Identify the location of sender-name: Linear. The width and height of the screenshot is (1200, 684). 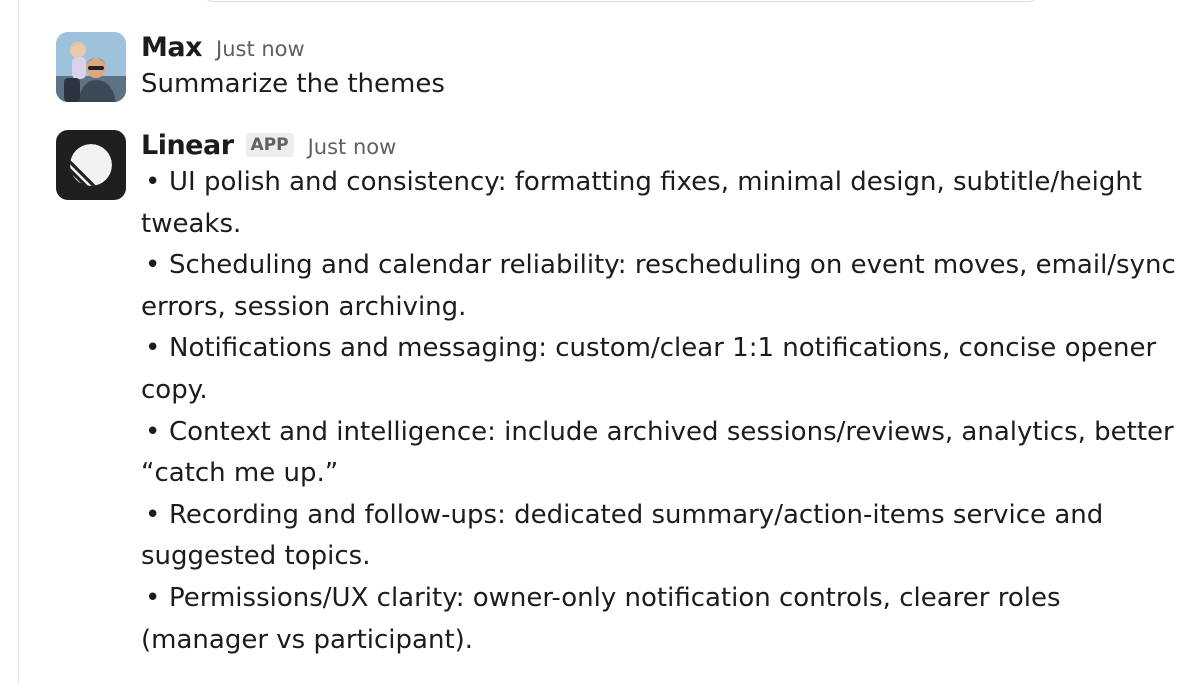
(187, 145).